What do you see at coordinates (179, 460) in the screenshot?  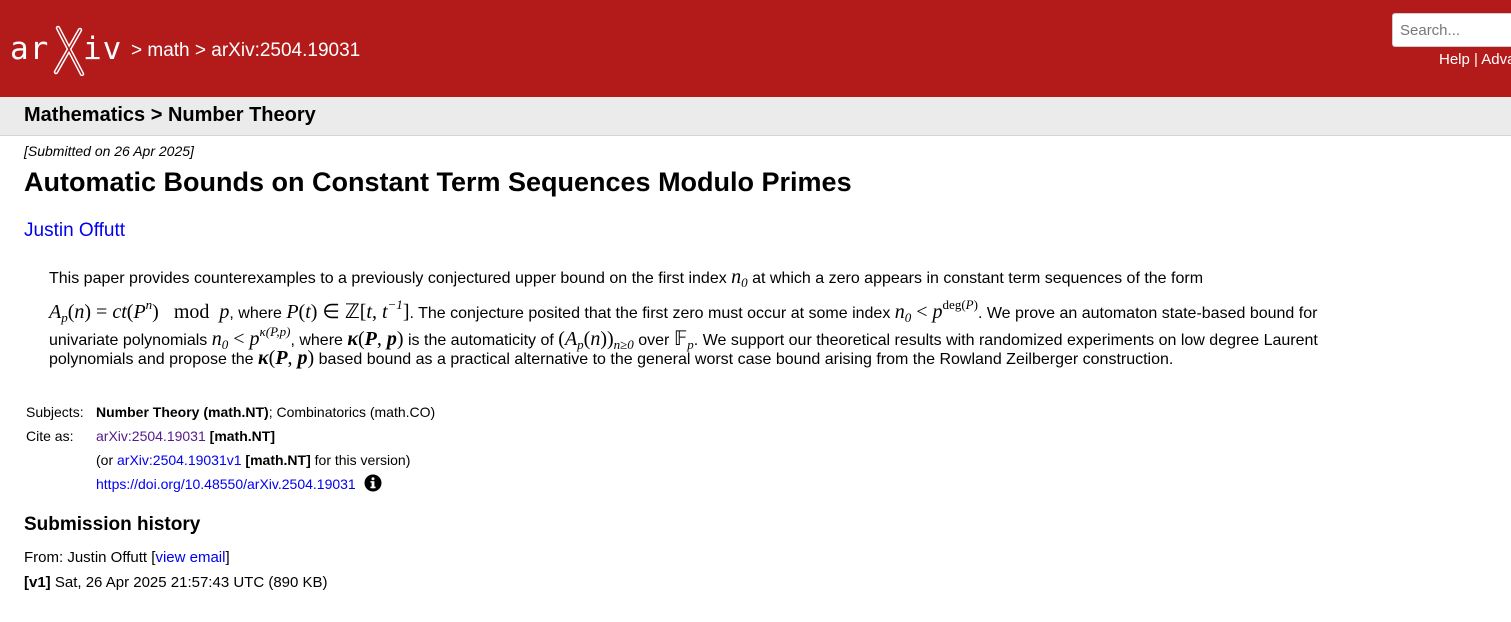 I see `version-link: arXiv:2504.19031v1` at bounding box center [179, 460].